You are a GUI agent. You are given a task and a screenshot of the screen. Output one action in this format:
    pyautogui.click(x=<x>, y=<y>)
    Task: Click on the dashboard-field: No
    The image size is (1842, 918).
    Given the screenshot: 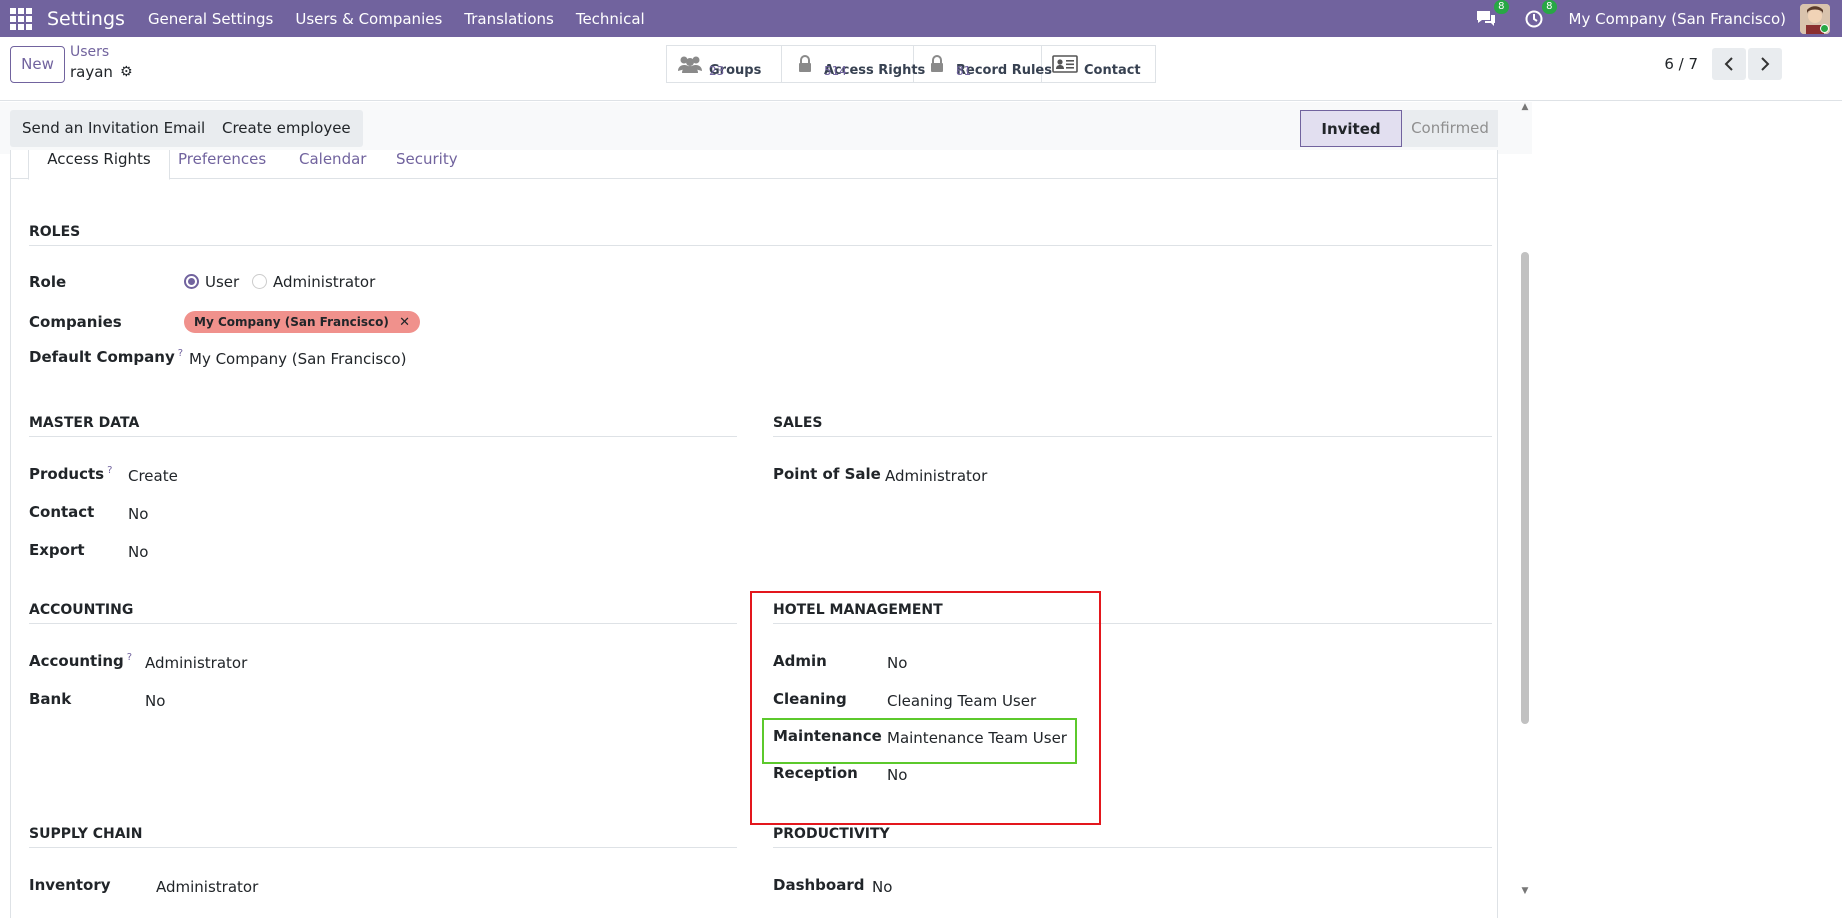 What is the action you would take?
    pyautogui.click(x=882, y=887)
    